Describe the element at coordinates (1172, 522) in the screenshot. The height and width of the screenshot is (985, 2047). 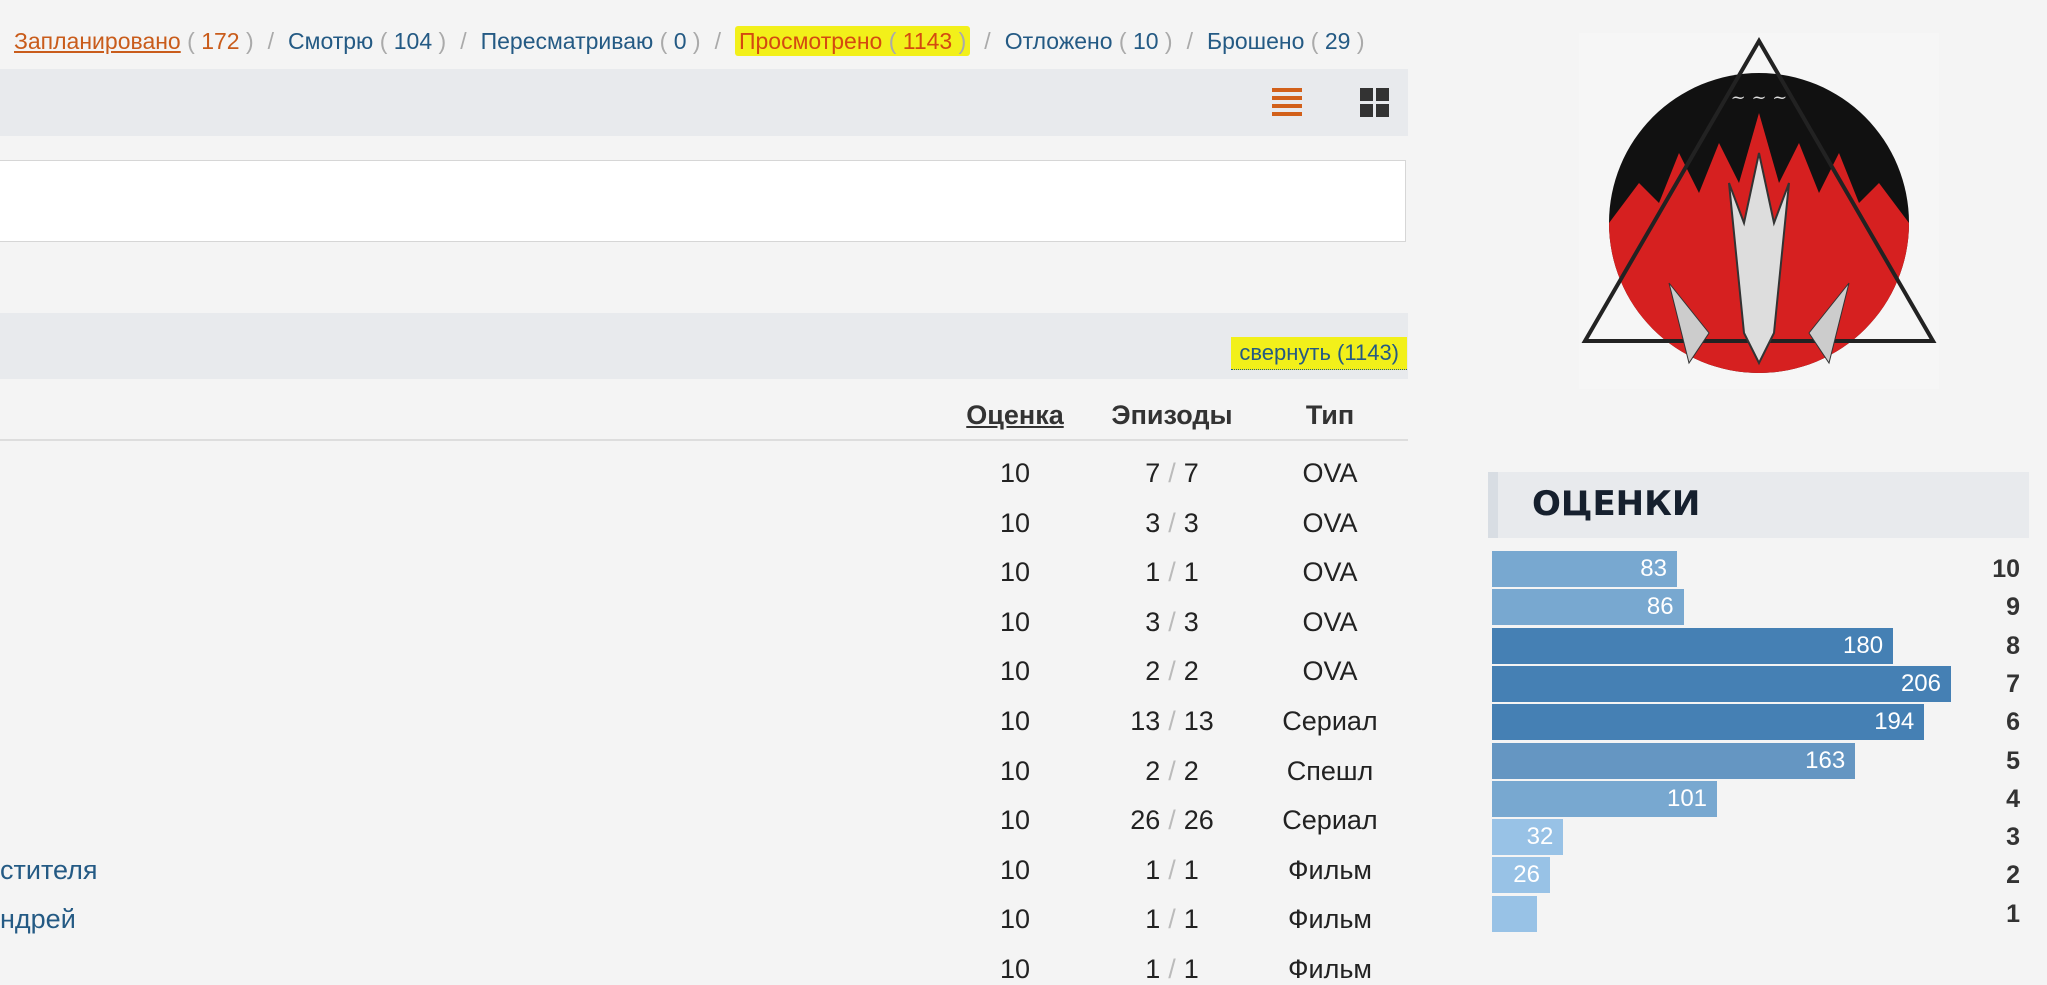
I see `episodes-cell: 3/3` at that location.